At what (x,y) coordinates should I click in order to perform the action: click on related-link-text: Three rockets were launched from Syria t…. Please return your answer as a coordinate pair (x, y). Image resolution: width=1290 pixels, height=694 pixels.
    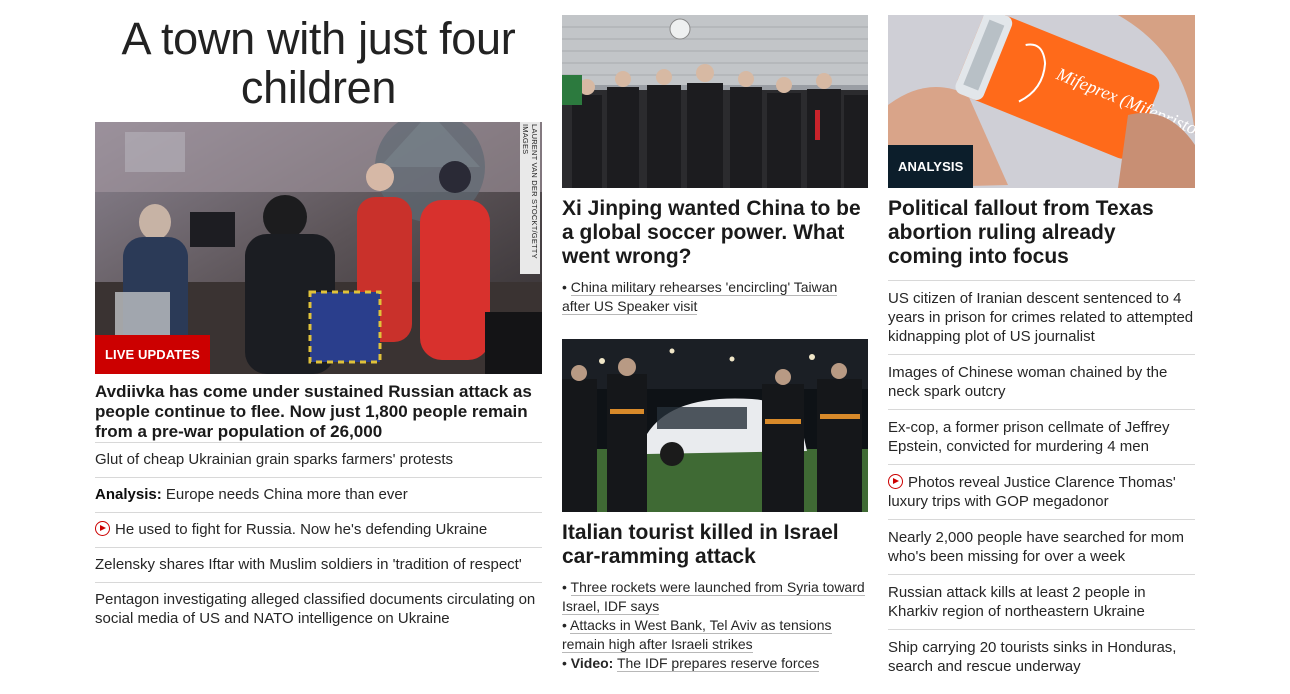
    Looking at the image, I should click on (713, 597).